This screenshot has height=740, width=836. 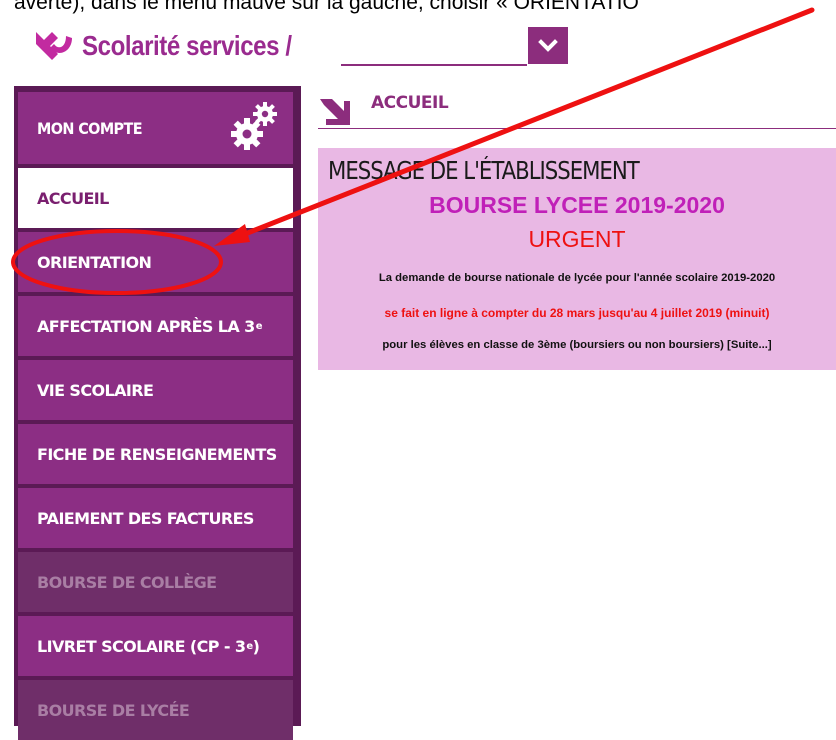 I want to click on sidebar-item-label: BOURSE DE LYCÉE, so click(x=113, y=710).